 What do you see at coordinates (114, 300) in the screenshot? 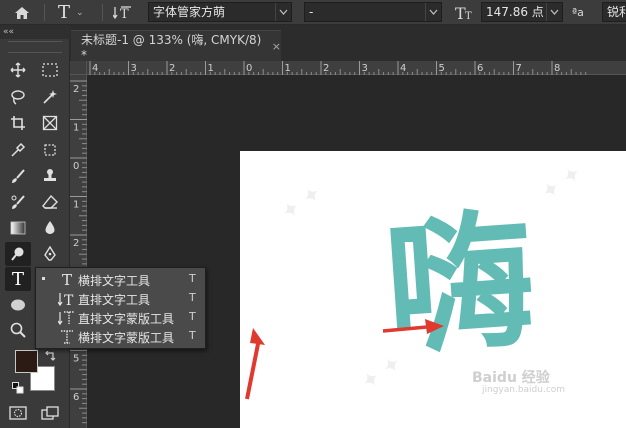
I see `flyout-item-label: 直排文字工具` at bounding box center [114, 300].